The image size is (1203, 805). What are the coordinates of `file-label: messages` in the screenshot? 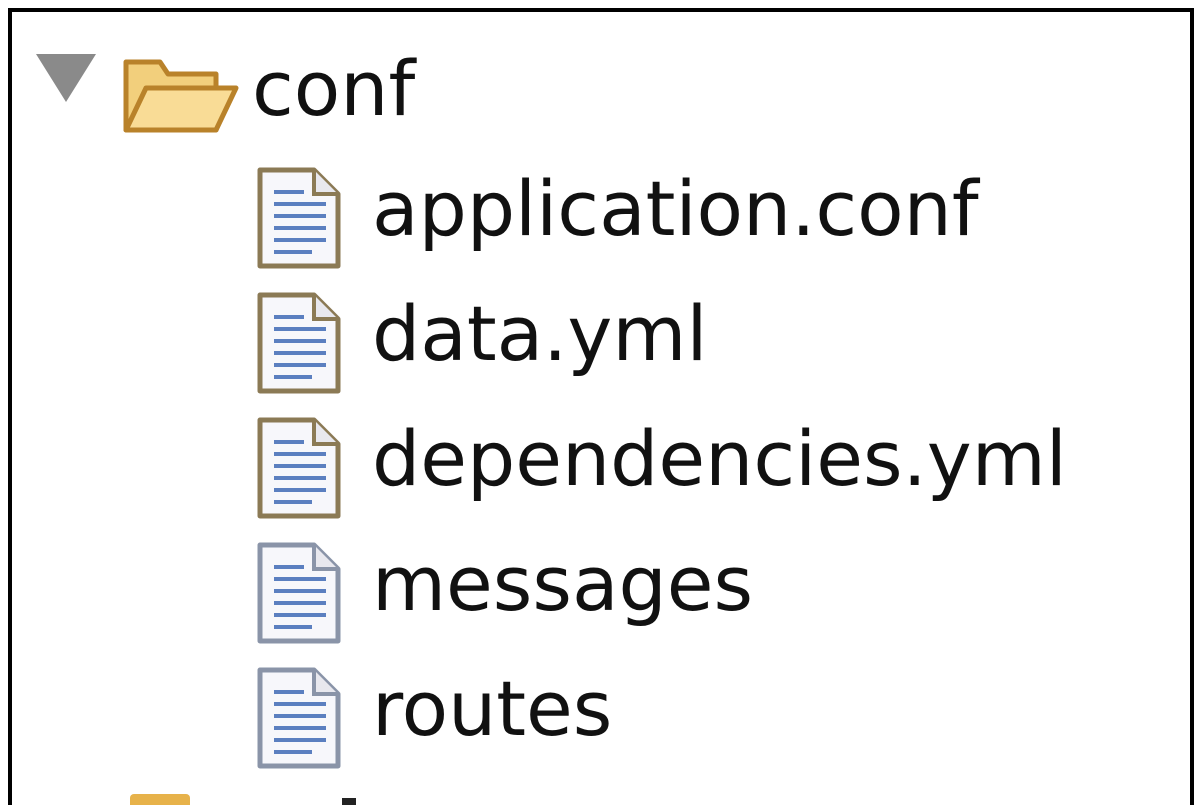 It's located at (563, 583).